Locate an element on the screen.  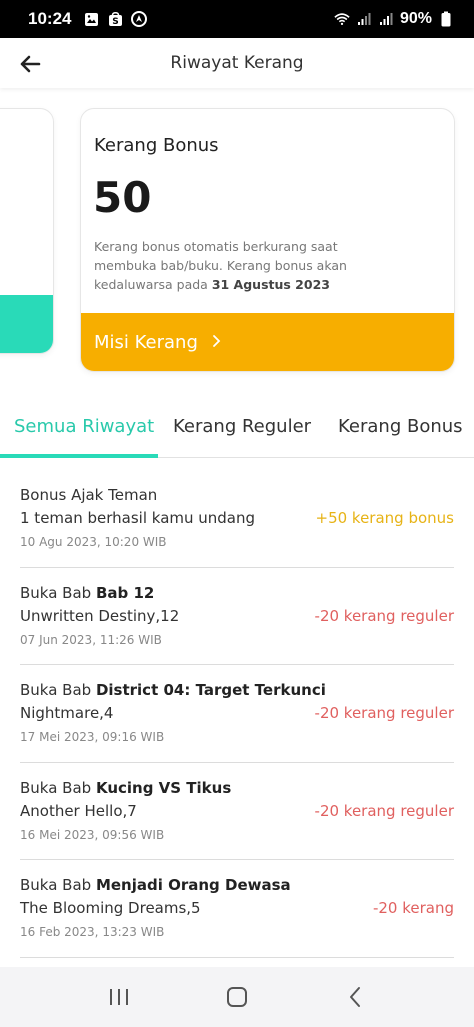
list-item-title: Buka Bab Menjadi Orang Dewasa is located at coordinates (155, 885).